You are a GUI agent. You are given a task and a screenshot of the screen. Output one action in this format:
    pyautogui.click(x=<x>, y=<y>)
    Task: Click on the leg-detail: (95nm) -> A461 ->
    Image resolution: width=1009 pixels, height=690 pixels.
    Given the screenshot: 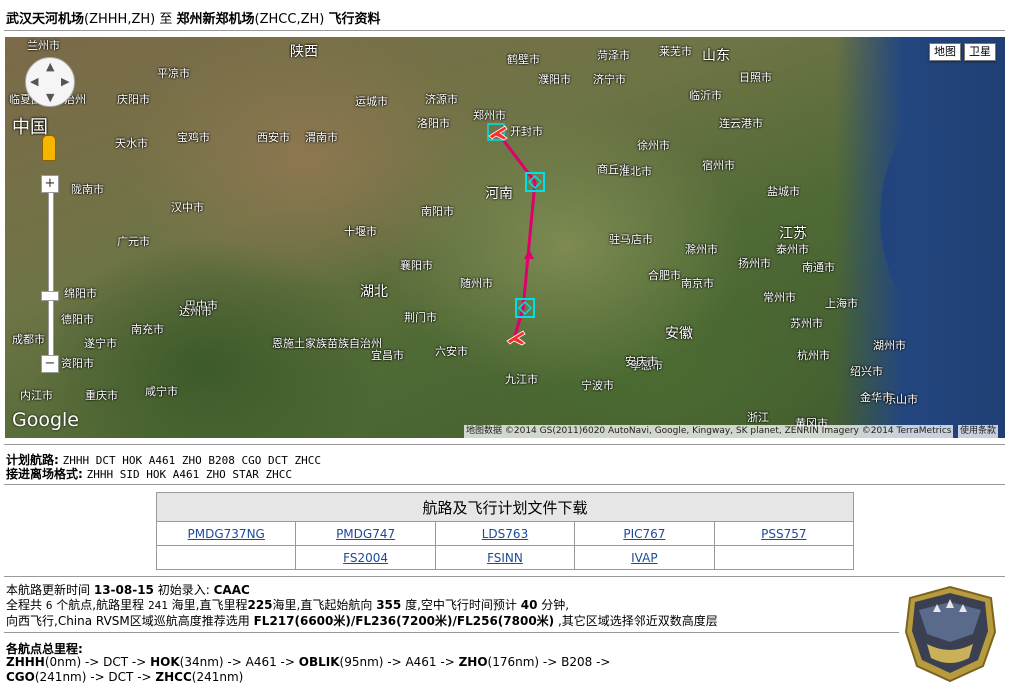 What is the action you would take?
    pyautogui.click(x=399, y=662)
    